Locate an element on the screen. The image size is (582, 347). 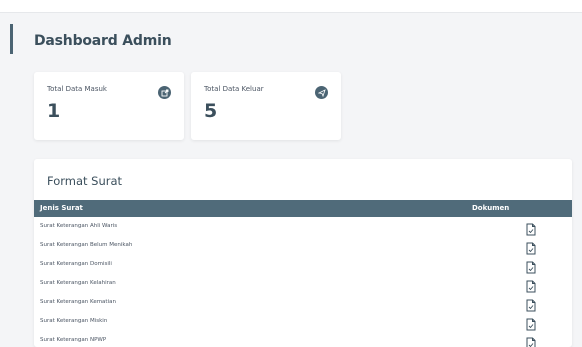
top-navbar is located at coordinates (291, 6).